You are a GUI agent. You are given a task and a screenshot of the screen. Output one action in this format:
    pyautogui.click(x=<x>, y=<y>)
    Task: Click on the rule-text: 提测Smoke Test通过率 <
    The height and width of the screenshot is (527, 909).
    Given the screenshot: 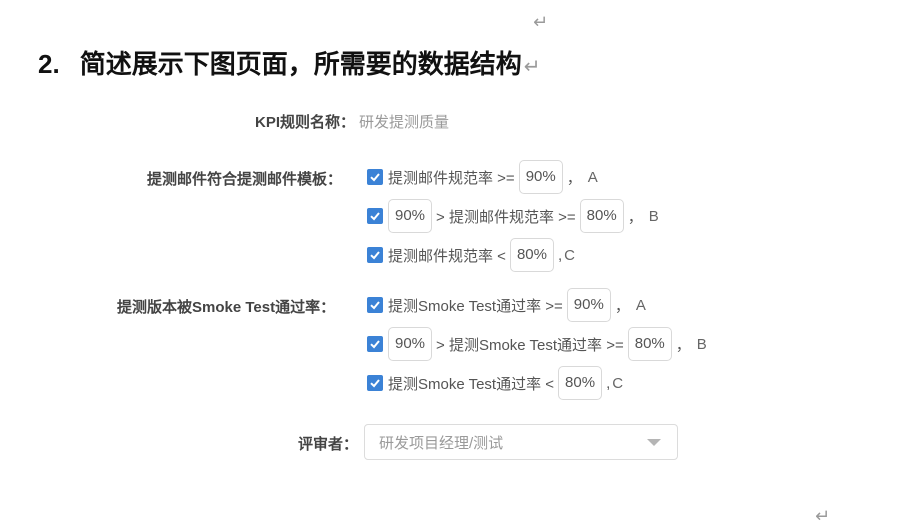 What is the action you would take?
    pyautogui.click(x=471, y=384)
    